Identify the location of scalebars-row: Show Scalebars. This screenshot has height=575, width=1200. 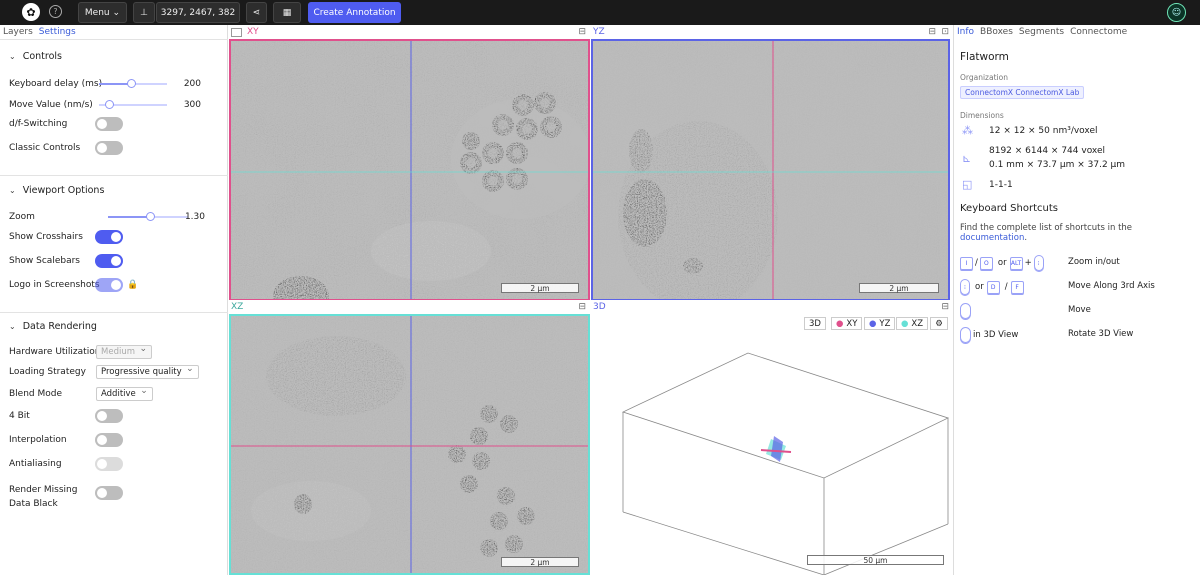
(114, 261).